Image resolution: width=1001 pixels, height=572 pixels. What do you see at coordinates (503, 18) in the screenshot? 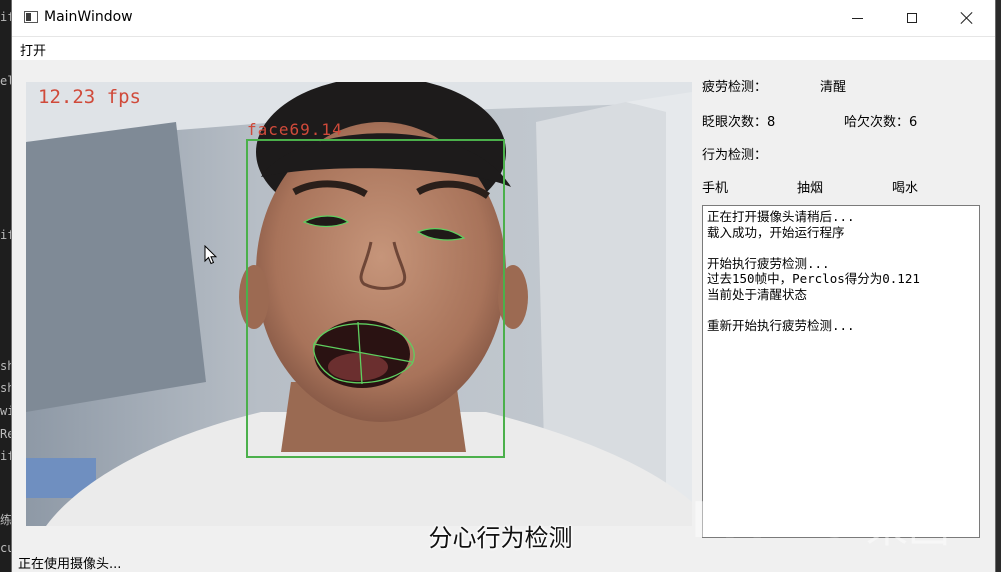
I see `title-bar: MainWindow` at bounding box center [503, 18].